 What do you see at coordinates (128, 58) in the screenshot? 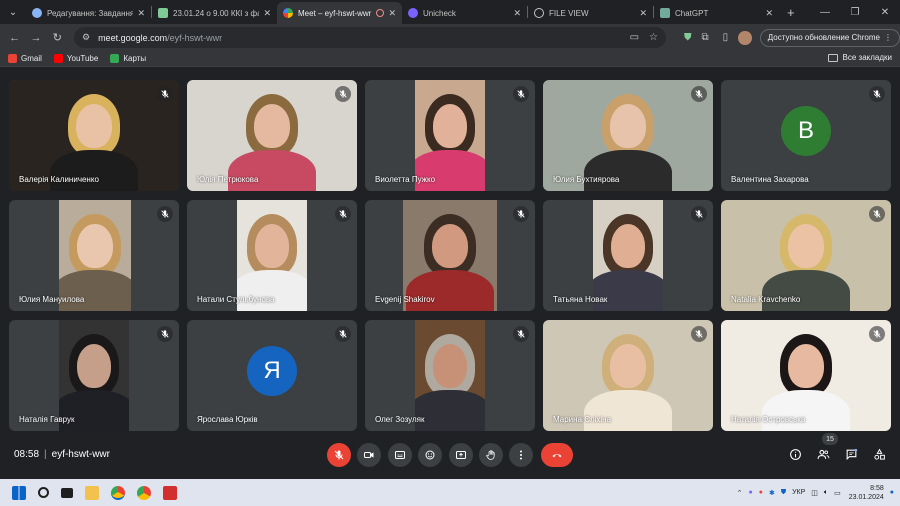
I see `bookmark-maps: Карты` at bounding box center [128, 58].